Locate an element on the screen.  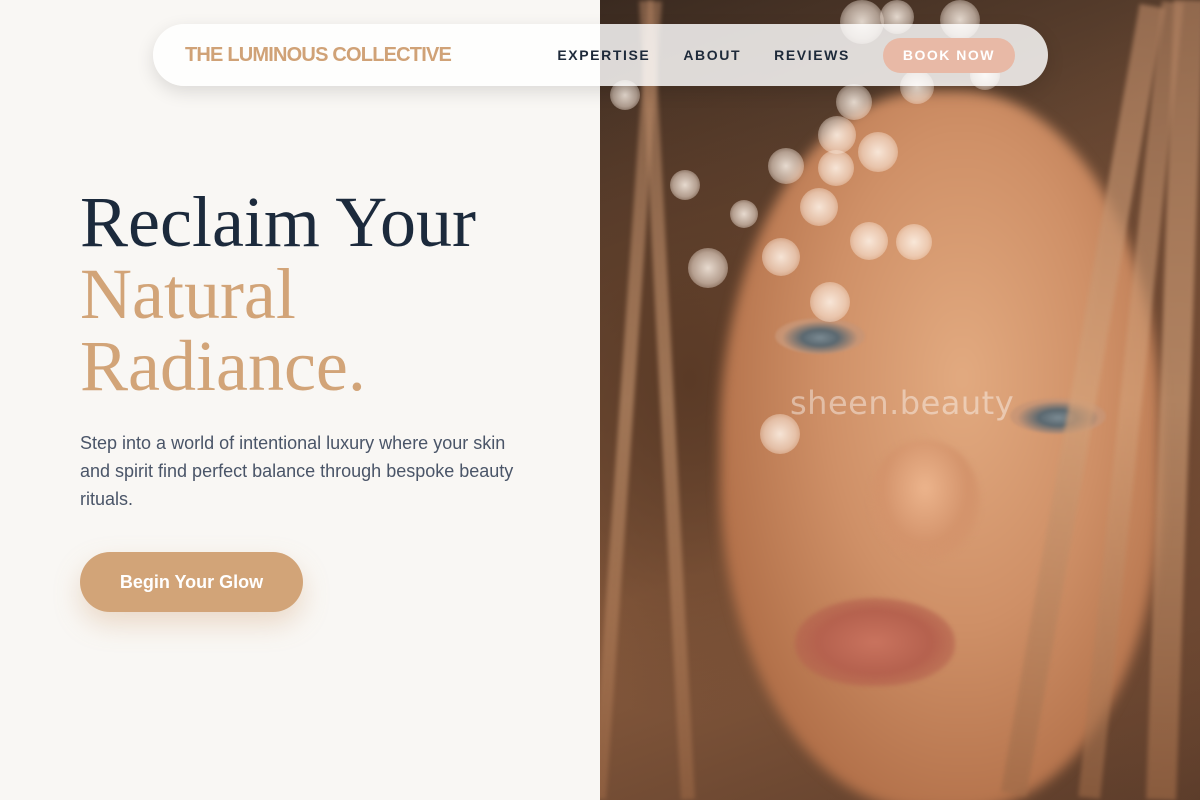
hair-strand is located at coordinates (667, 400).